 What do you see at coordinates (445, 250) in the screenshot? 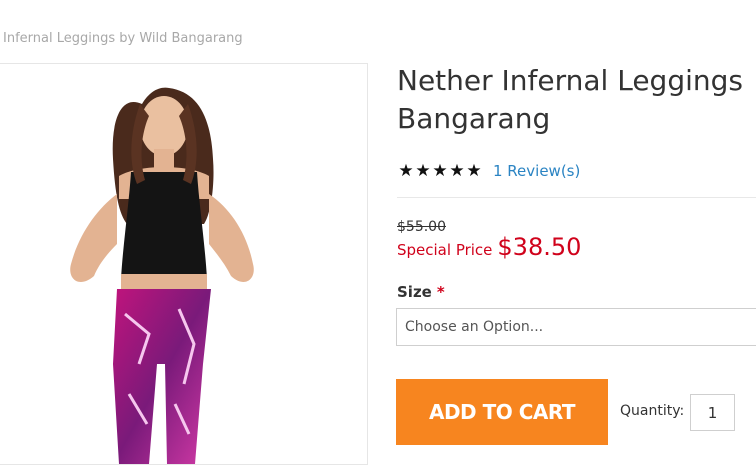
I see `special-price-label: Special Price` at bounding box center [445, 250].